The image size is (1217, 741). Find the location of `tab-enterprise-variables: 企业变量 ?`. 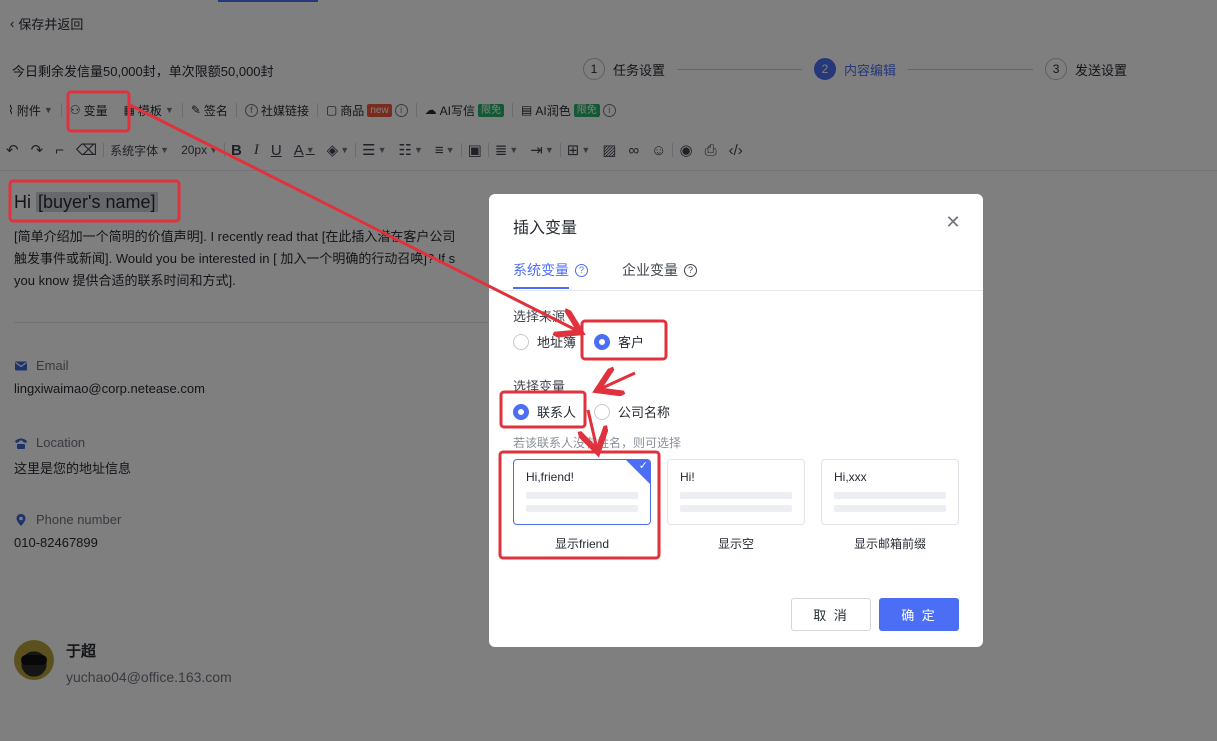

tab-enterprise-variables: 企业变量 ? is located at coordinates (659, 270).